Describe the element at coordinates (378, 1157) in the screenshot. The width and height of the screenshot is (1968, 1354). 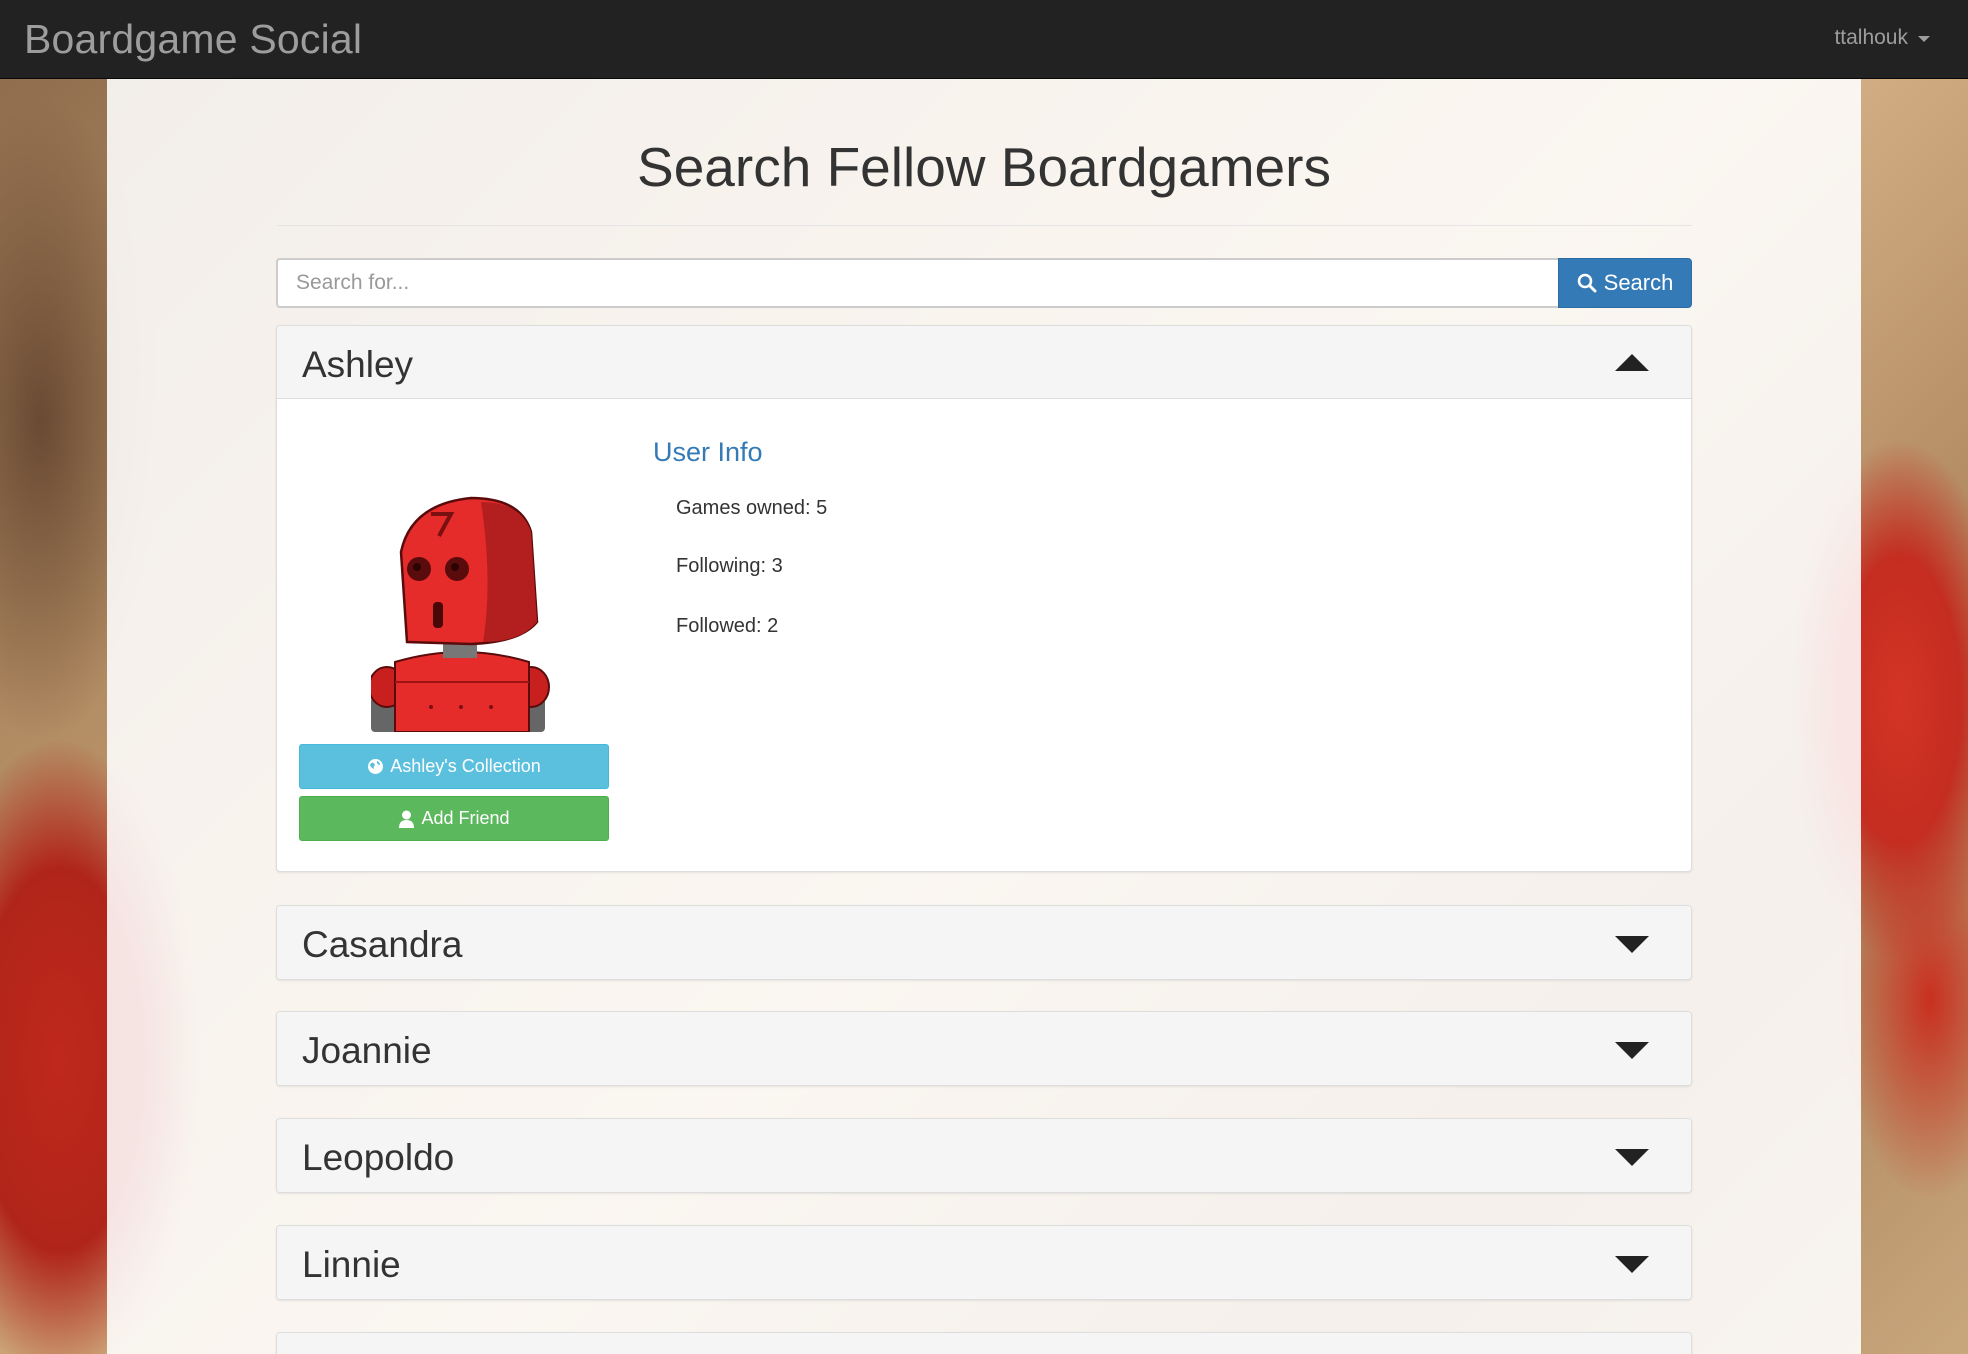
I see `user-name: Leopoldo` at that location.